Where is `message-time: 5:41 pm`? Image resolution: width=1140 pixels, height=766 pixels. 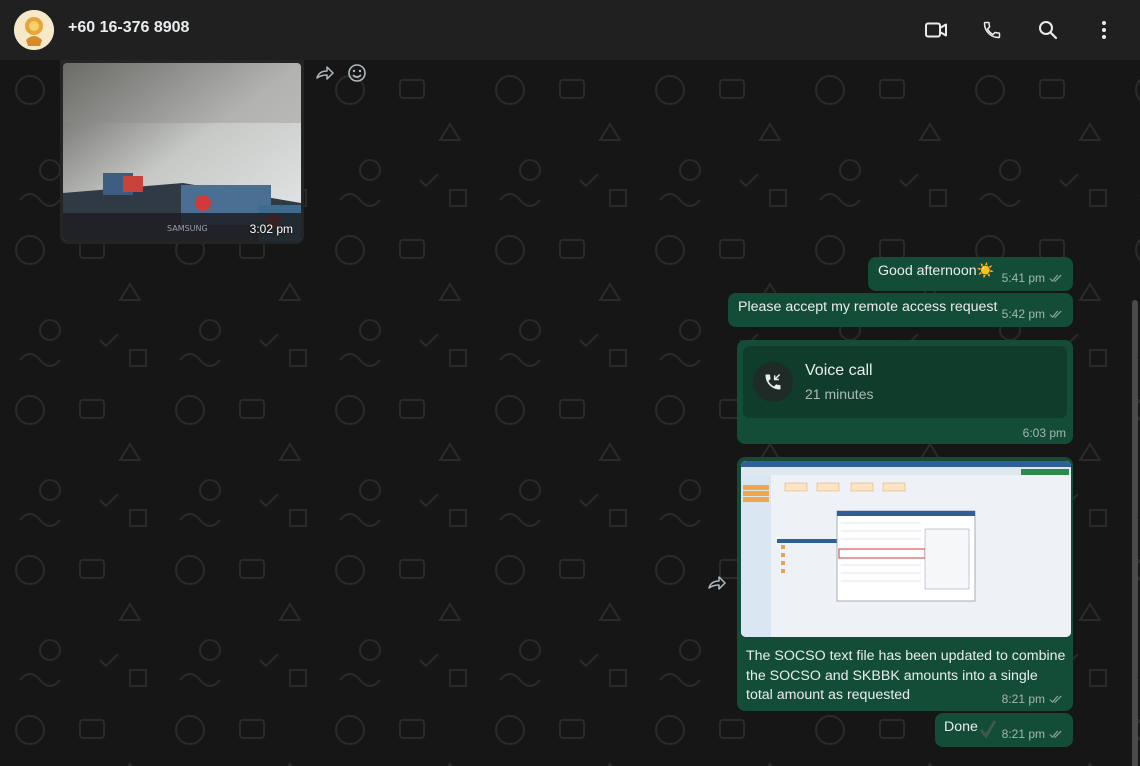 message-time: 5:41 pm is located at coordinates (1023, 278).